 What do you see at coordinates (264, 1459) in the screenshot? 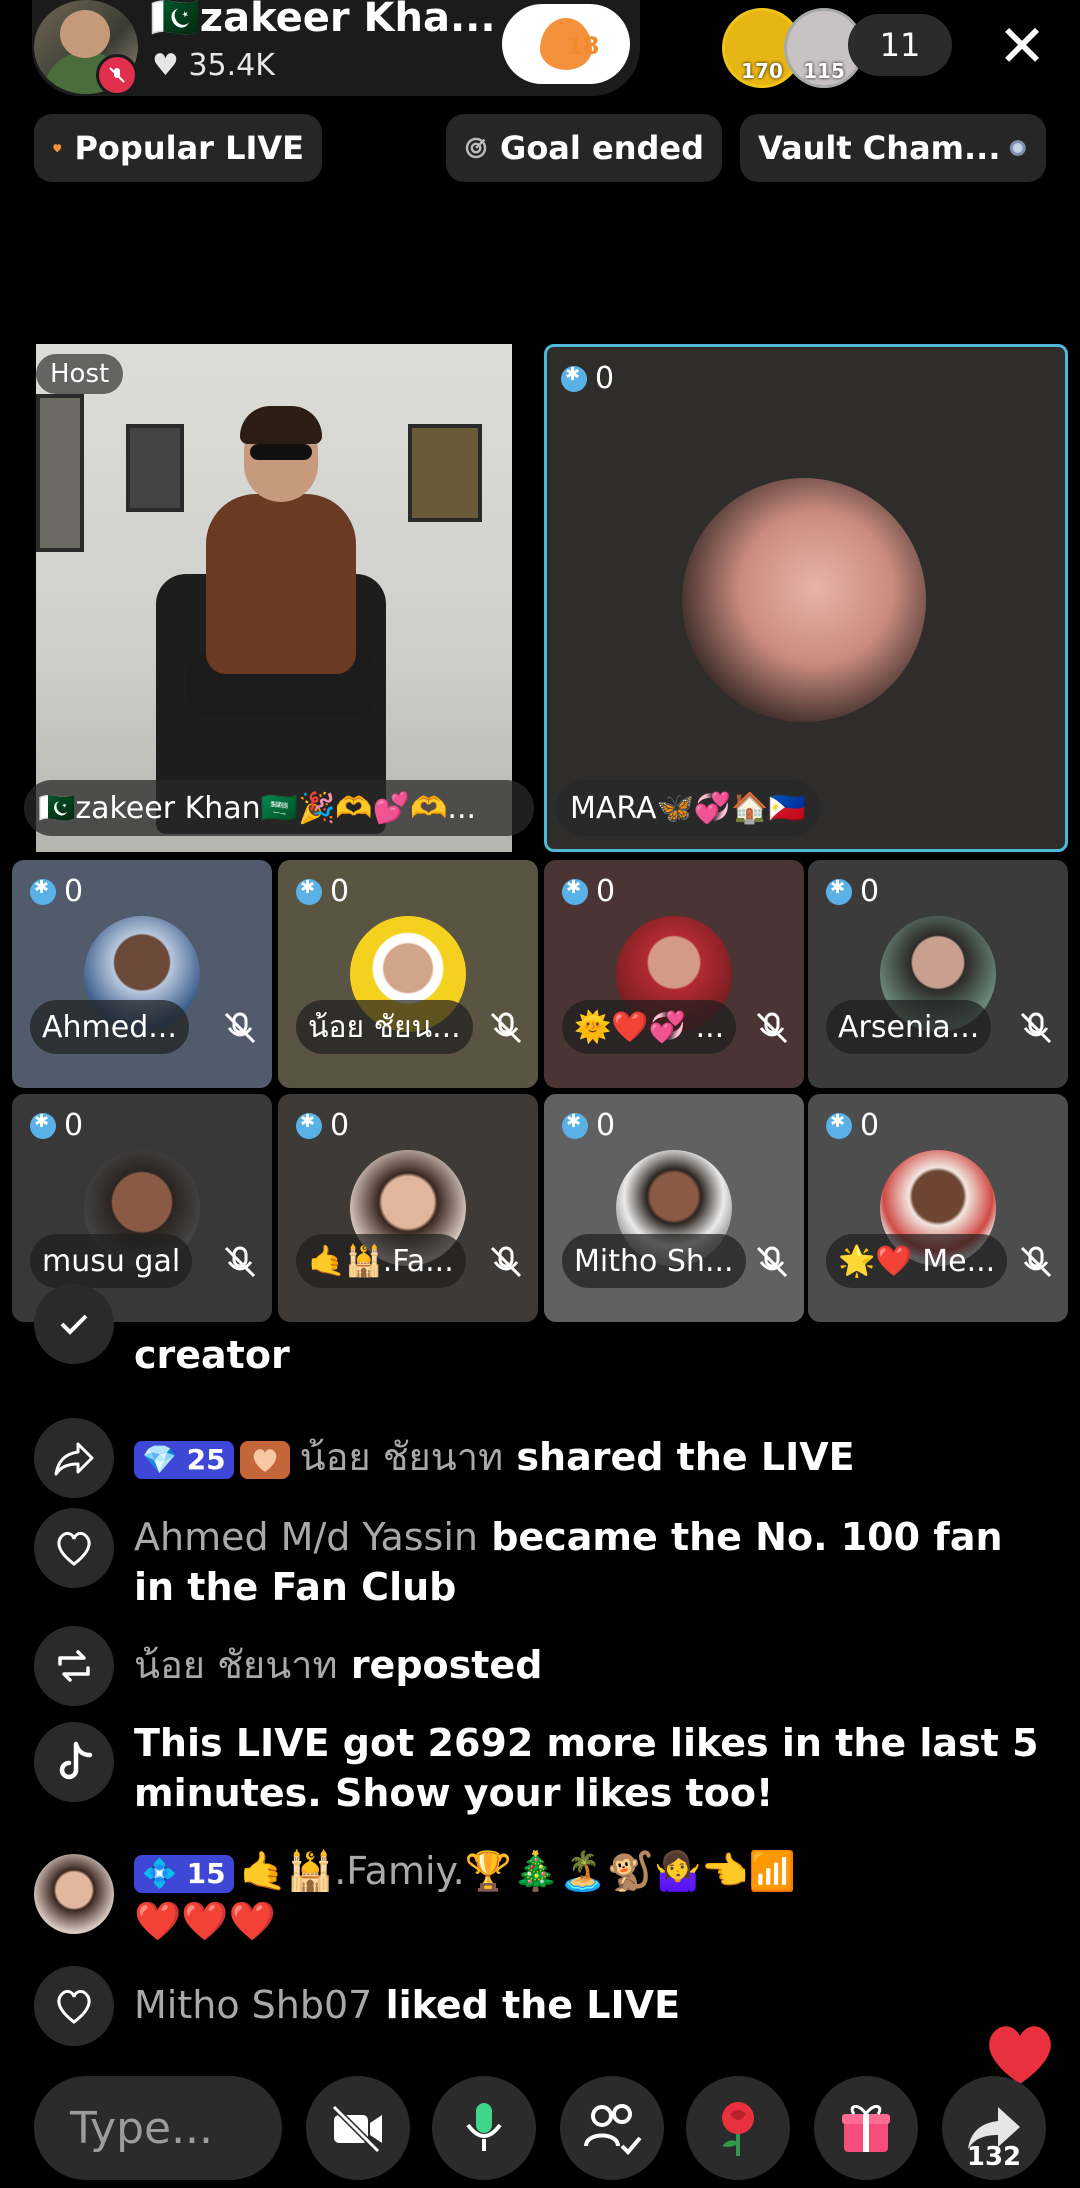
I see `fan-badge-icon` at bounding box center [264, 1459].